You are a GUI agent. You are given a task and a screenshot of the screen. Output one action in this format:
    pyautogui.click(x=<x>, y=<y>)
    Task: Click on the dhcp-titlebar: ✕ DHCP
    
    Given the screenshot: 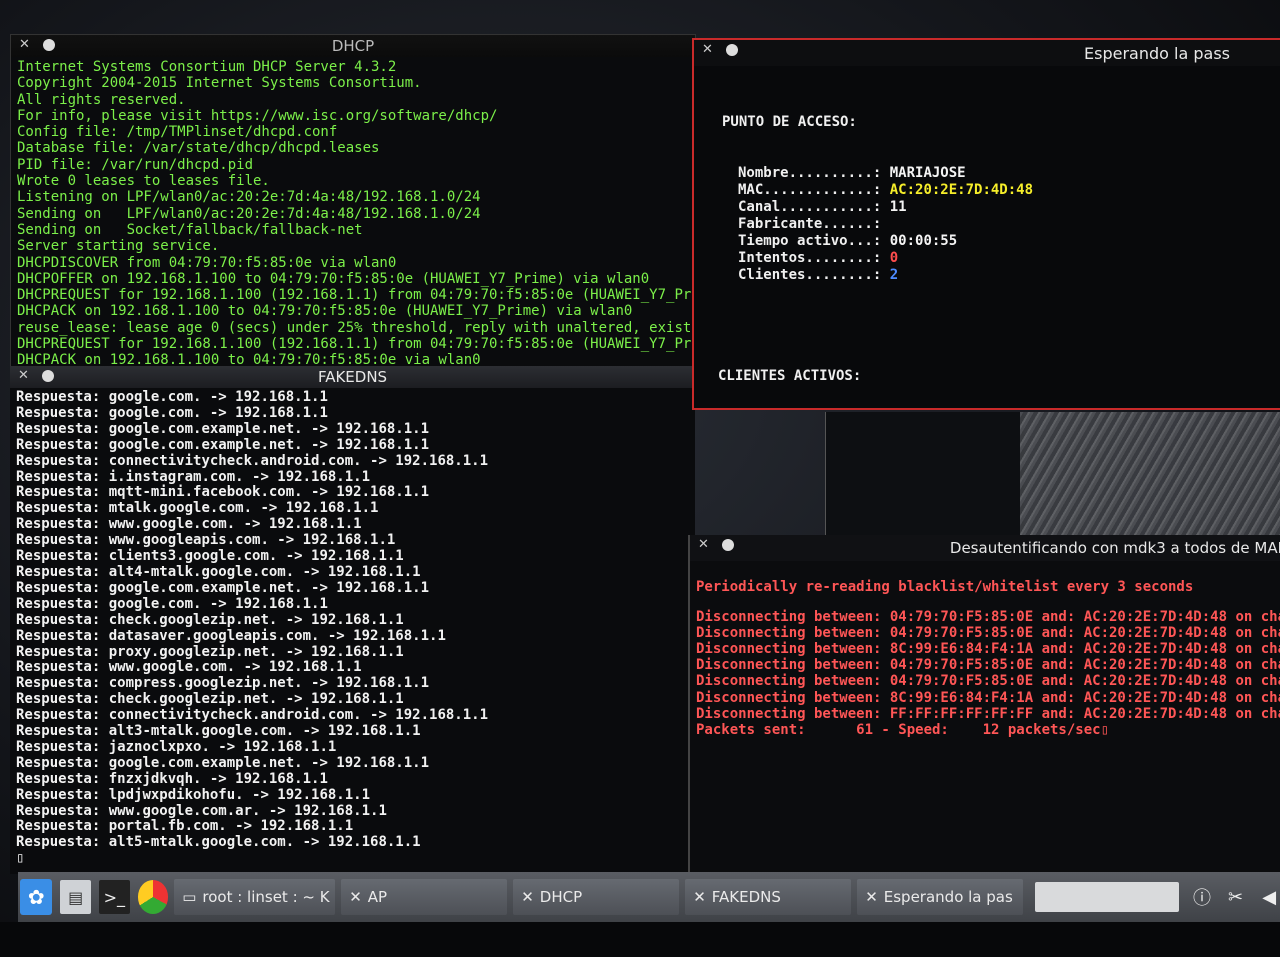 What is the action you would take?
    pyautogui.click(x=353, y=46)
    